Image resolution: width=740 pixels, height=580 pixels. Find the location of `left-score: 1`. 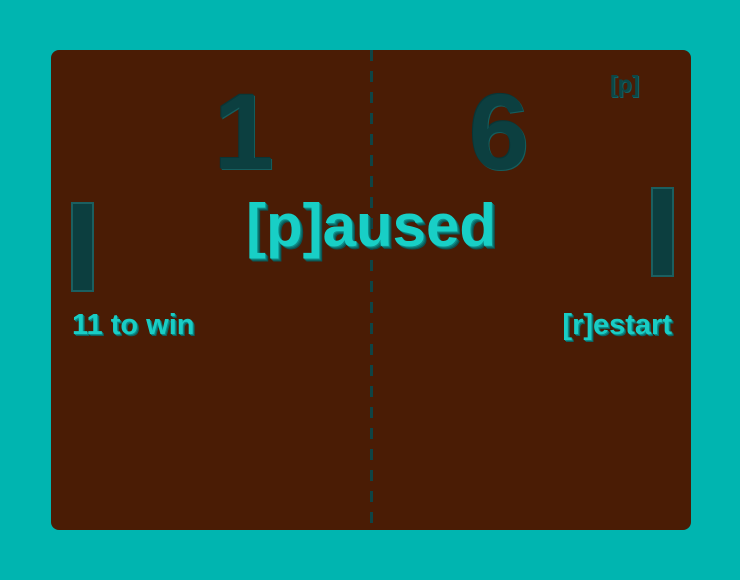

left-score: 1 is located at coordinates (244, 131).